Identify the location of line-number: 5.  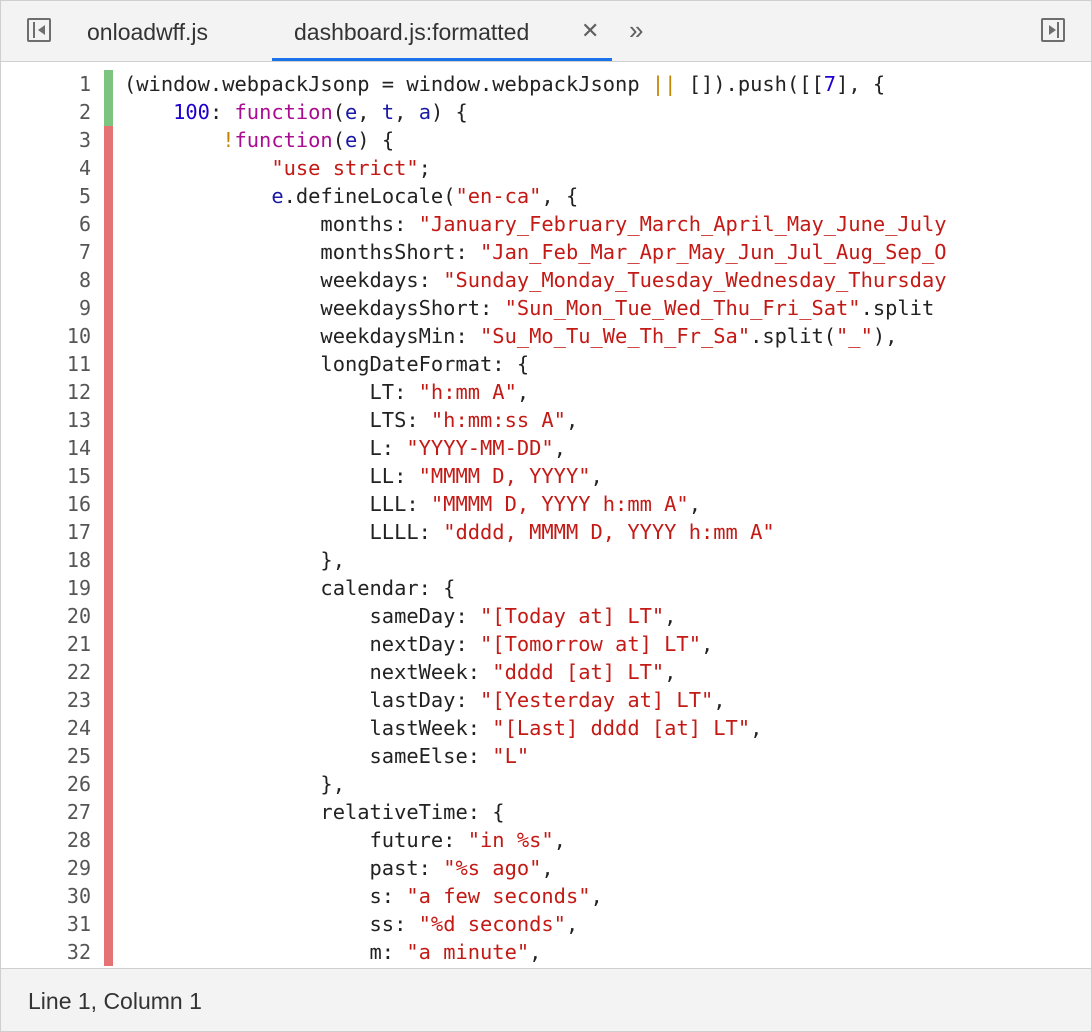
(46, 196).